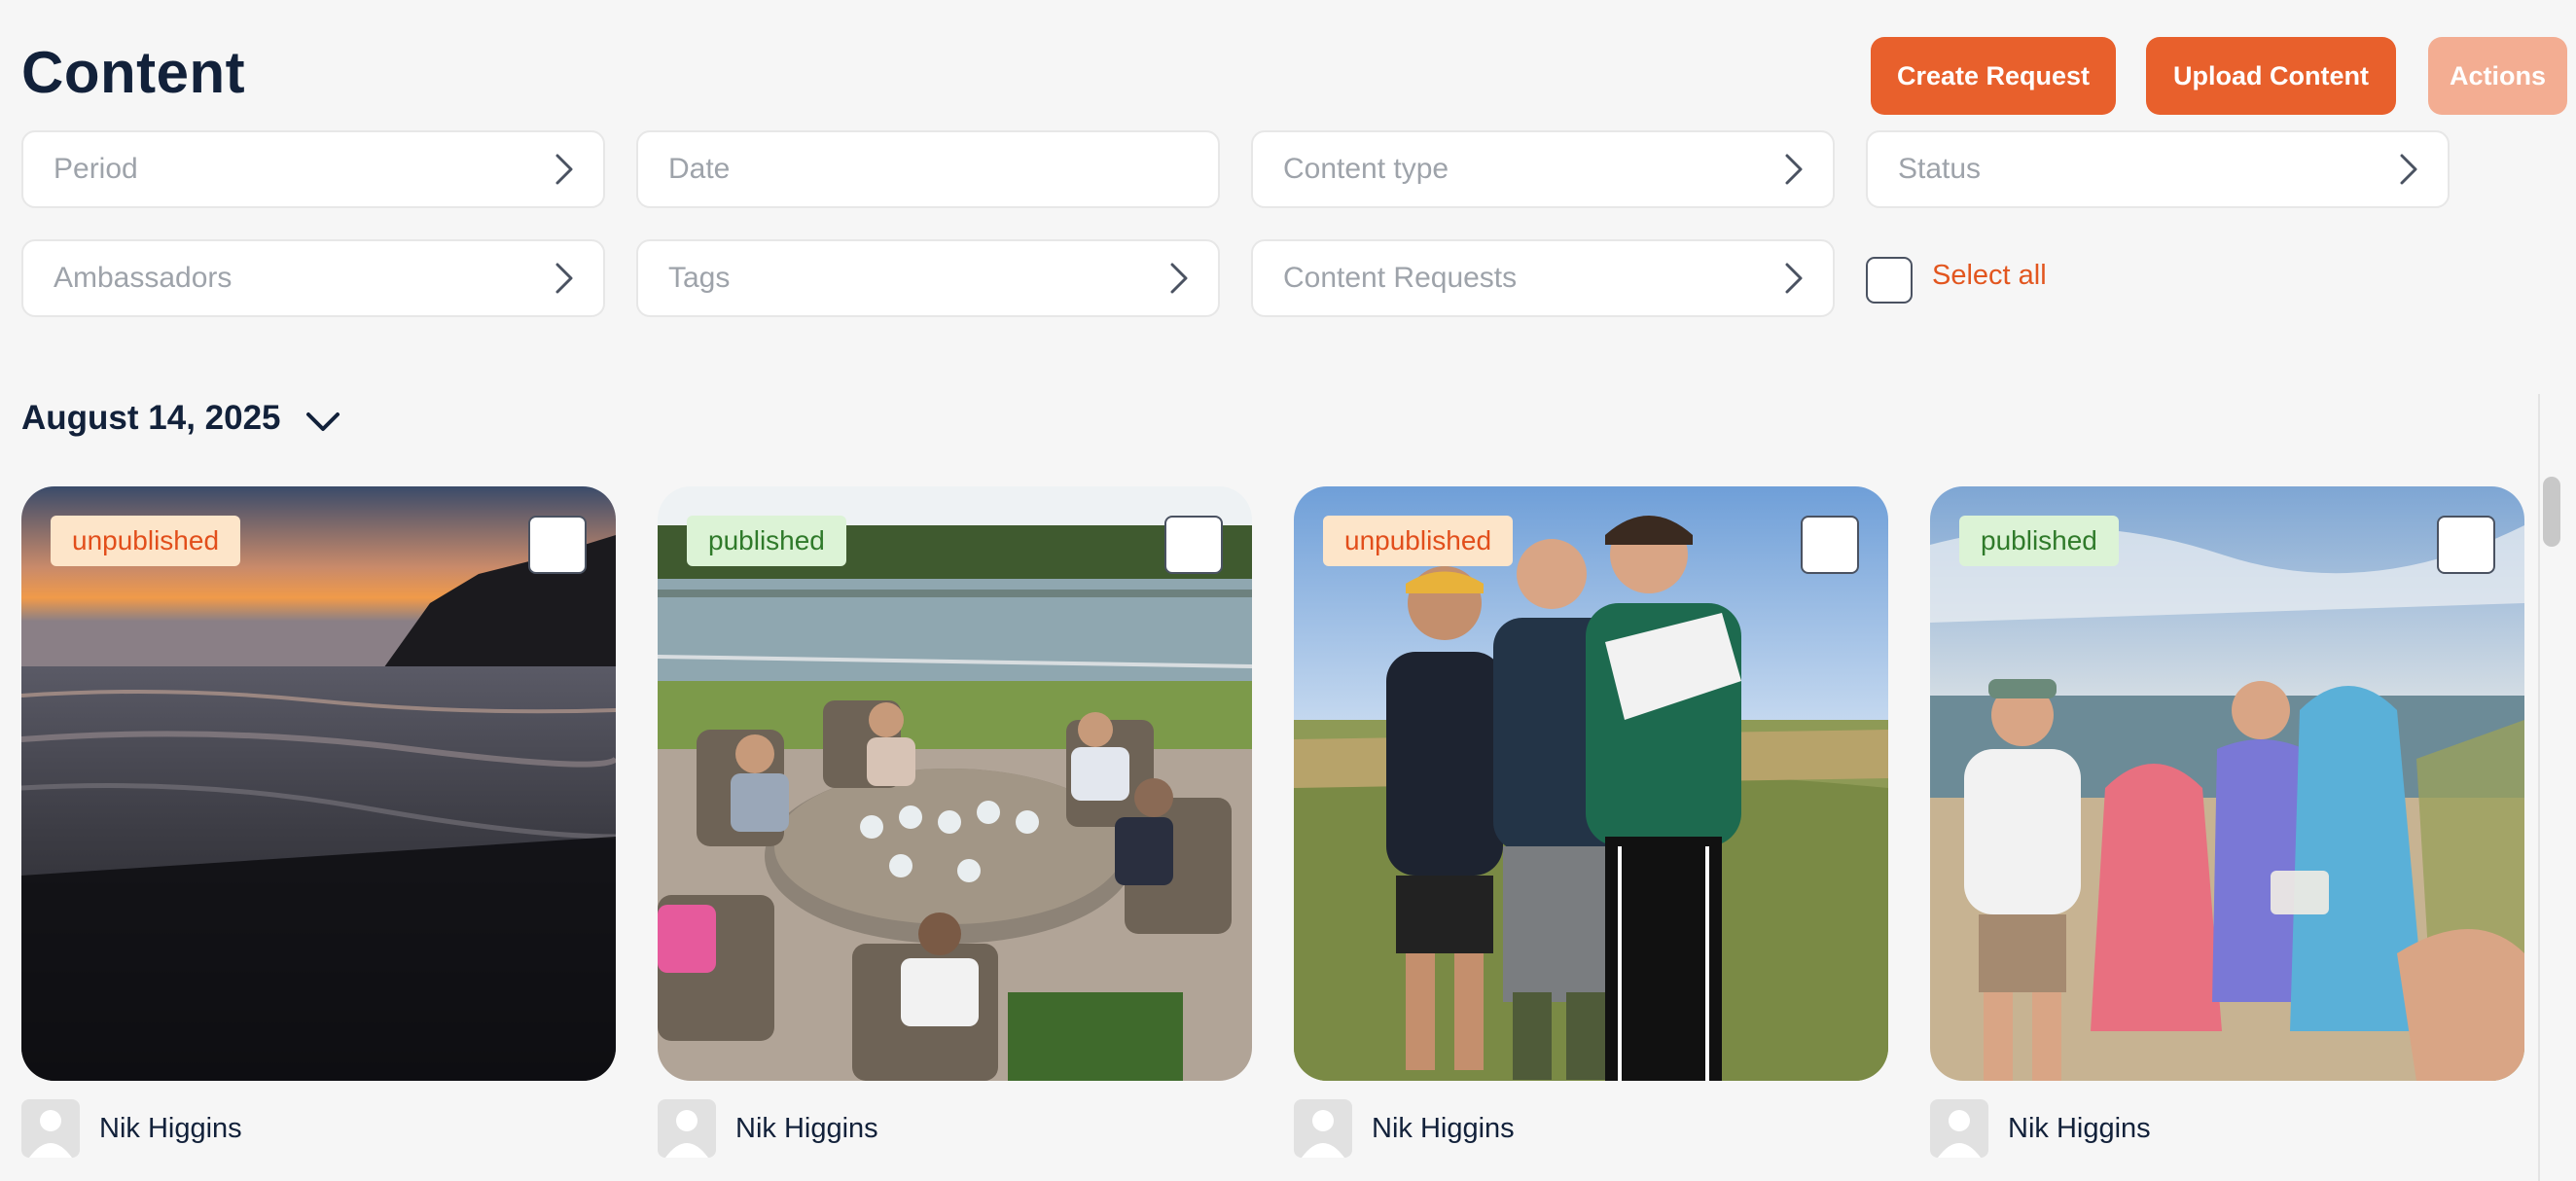 The width and height of the screenshot is (2576, 1181). What do you see at coordinates (133, 72) in the screenshot?
I see `page-title: Content` at bounding box center [133, 72].